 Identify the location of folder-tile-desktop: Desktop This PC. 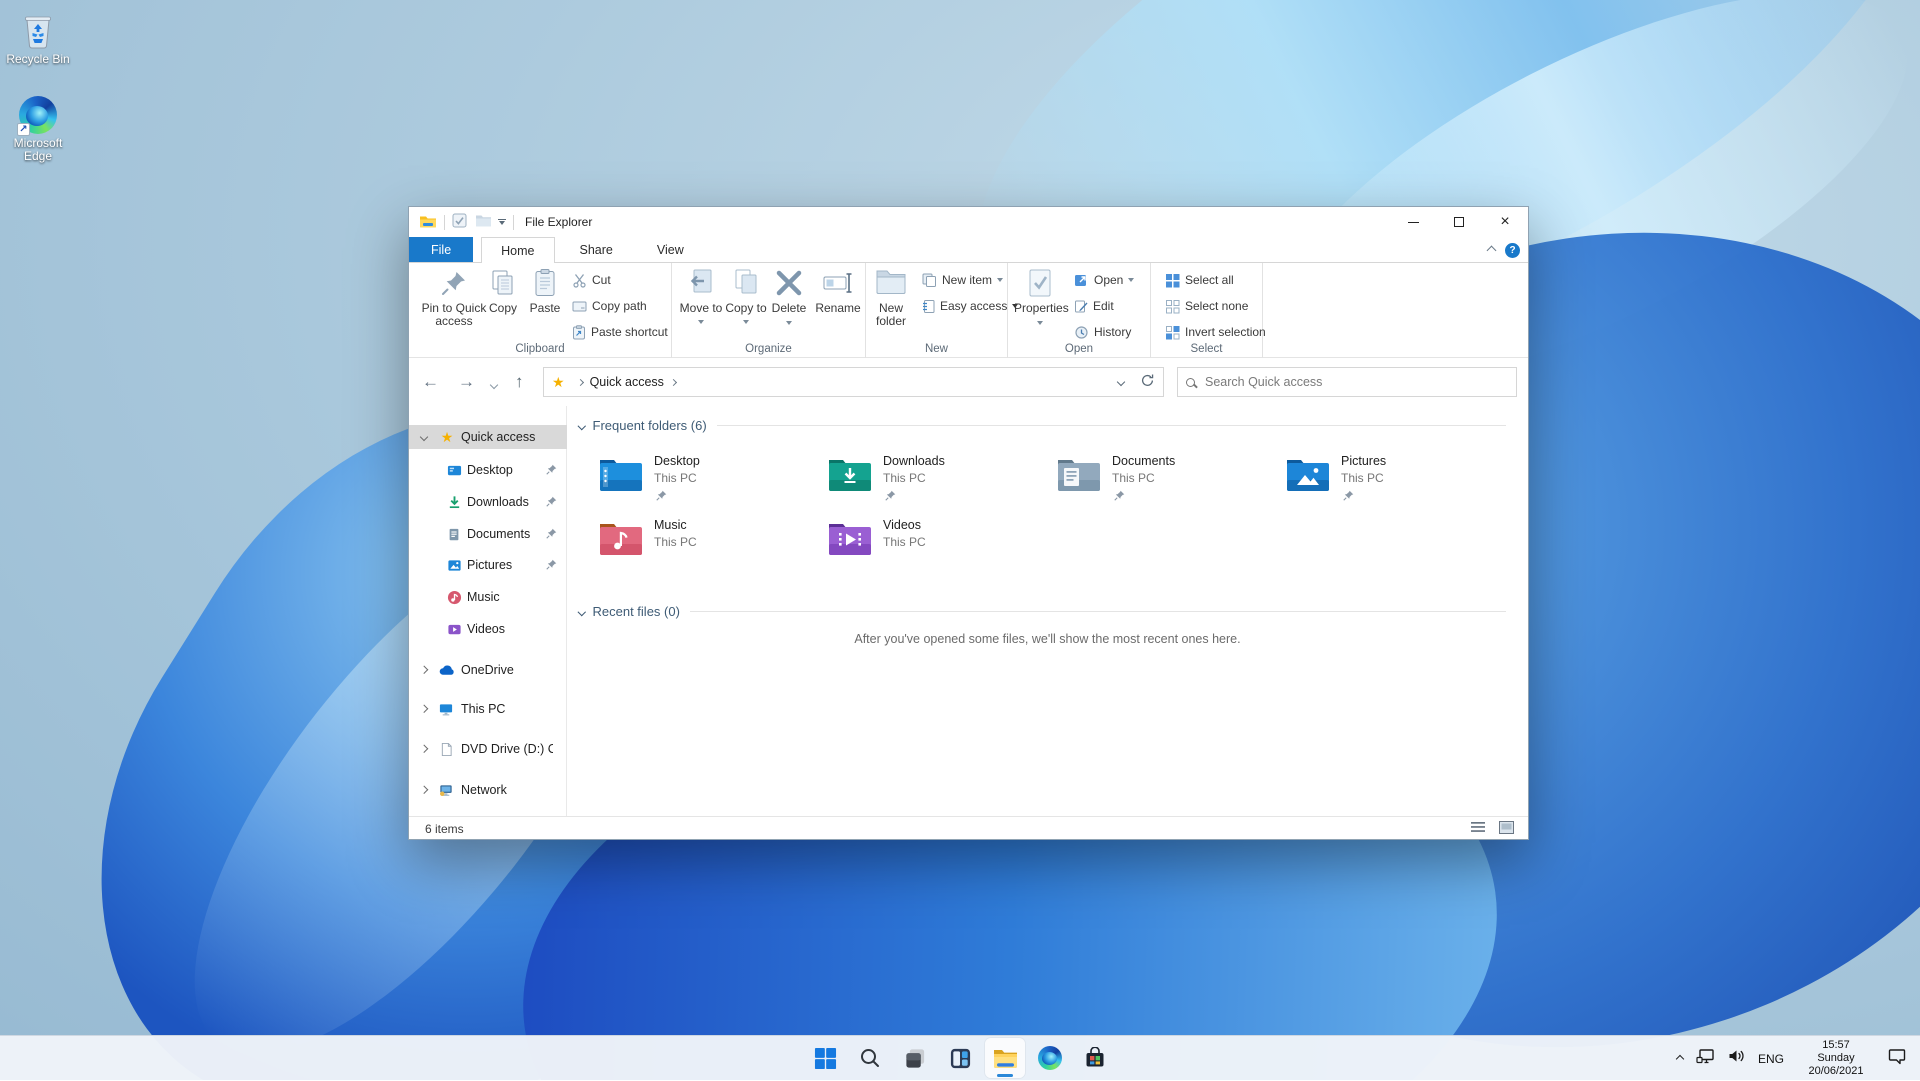
(705, 482).